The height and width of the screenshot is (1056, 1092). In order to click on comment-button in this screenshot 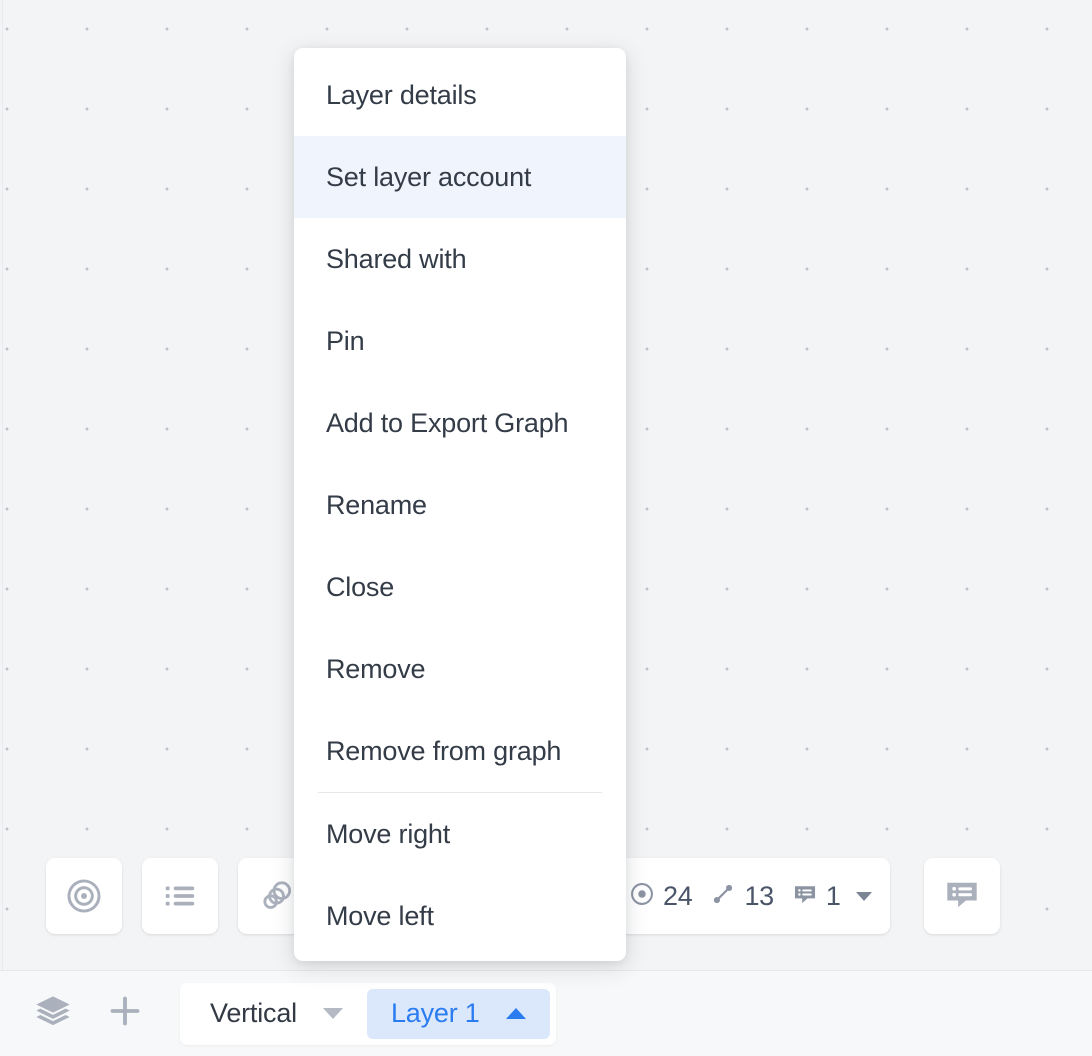, I will do `click(962, 896)`.